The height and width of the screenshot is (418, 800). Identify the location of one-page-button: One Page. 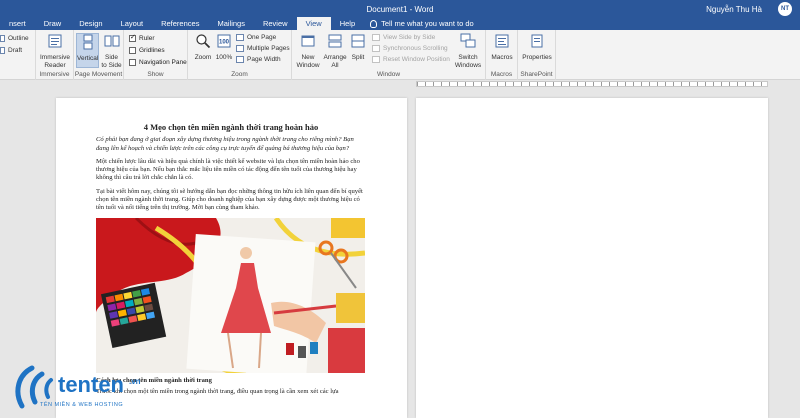
(256, 37).